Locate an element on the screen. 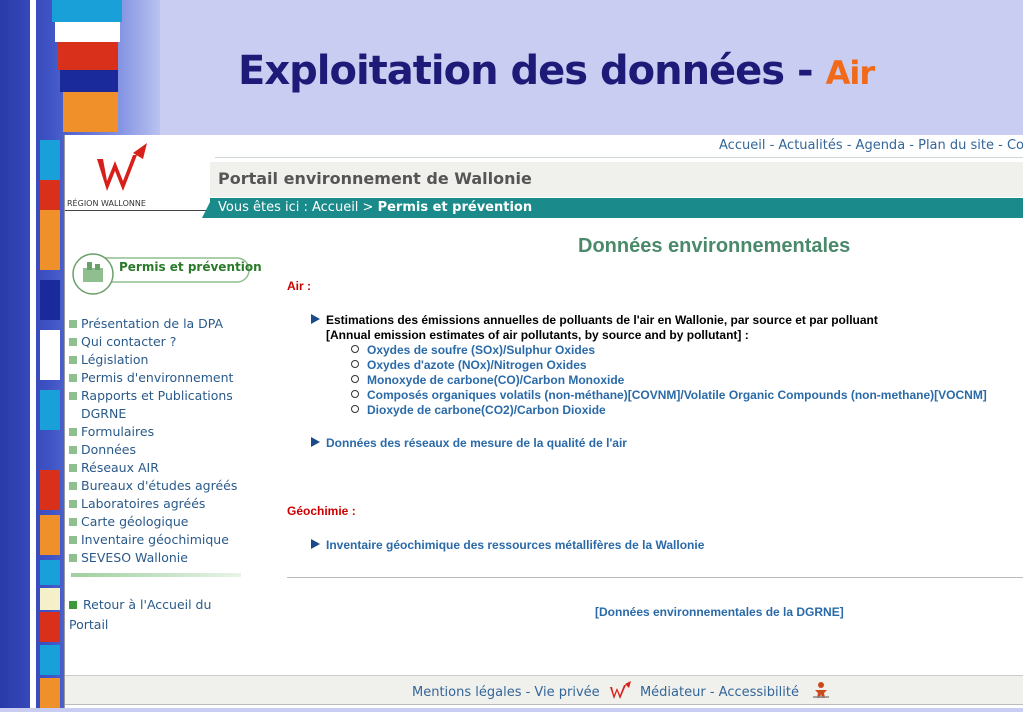 Image resolution: width=1023 pixels, height=712 pixels. breadcrumb-current: Permis et prévention is located at coordinates (455, 207).